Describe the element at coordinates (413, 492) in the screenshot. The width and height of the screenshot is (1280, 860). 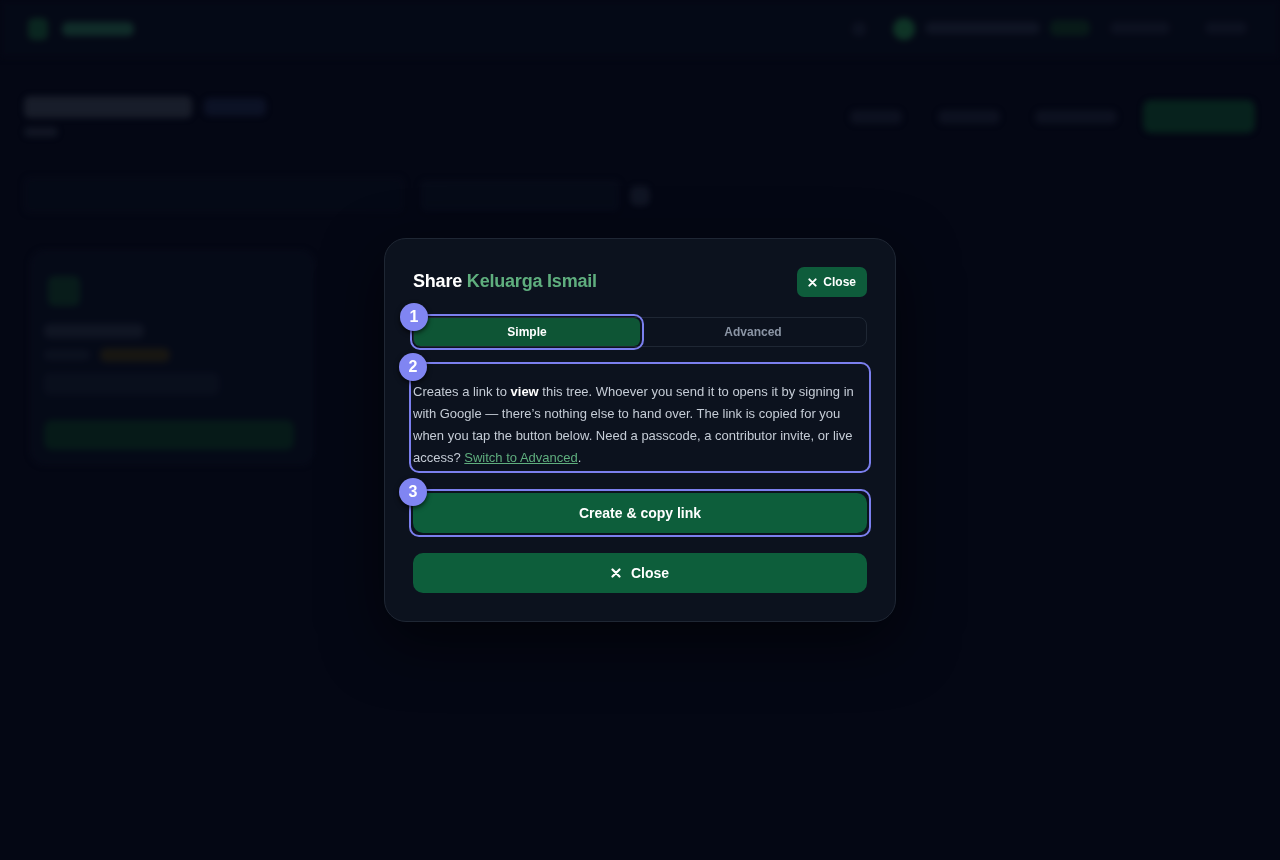
I see `step-number: 3` at that location.